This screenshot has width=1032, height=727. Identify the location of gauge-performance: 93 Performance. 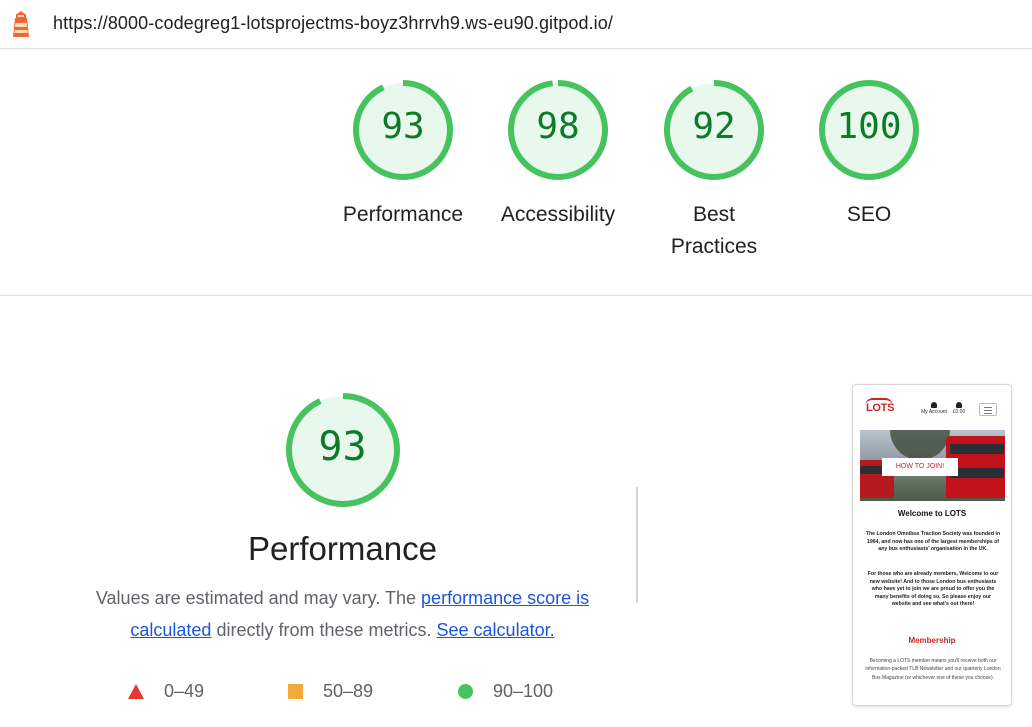
(403, 154).